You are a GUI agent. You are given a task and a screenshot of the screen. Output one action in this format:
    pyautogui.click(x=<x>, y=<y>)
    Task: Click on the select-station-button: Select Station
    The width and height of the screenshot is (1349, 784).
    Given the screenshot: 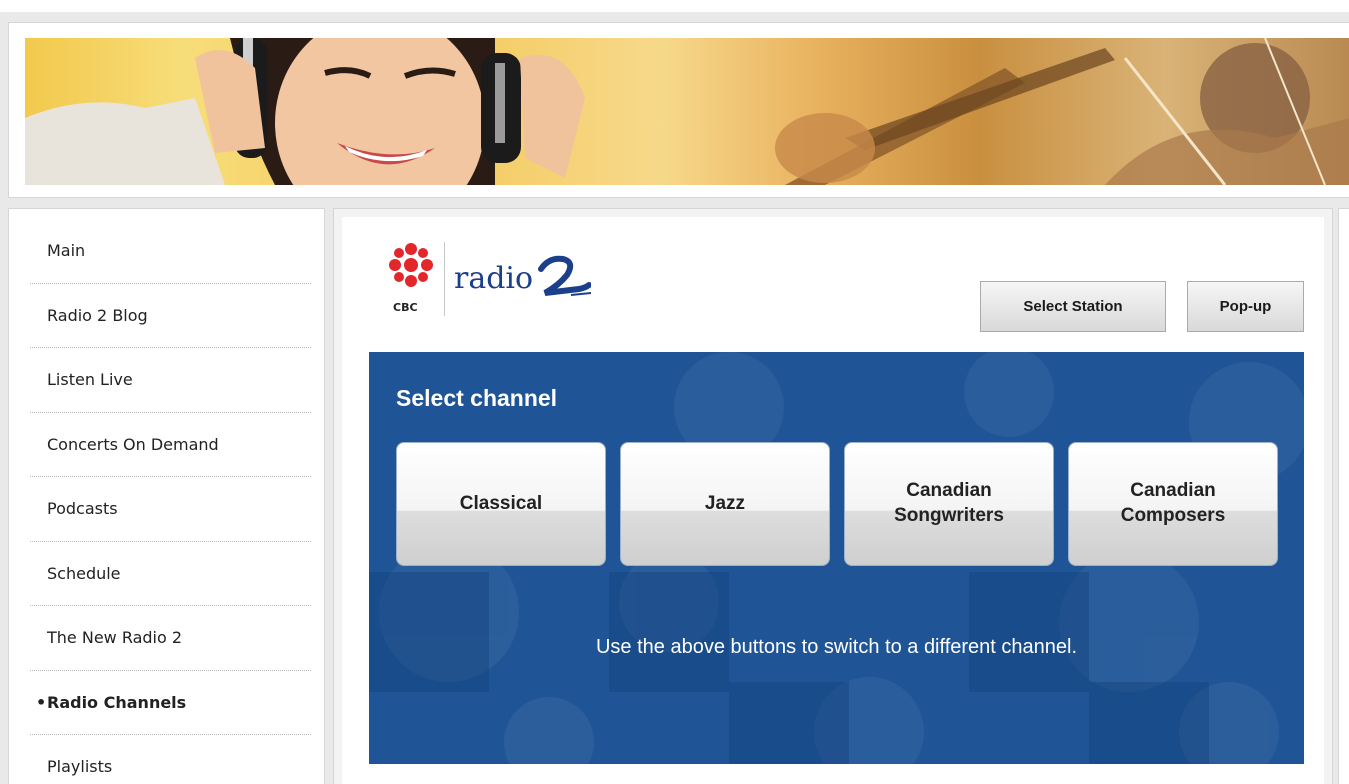 What is the action you would take?
    pyautogui.click(x=1073, y=306)
    